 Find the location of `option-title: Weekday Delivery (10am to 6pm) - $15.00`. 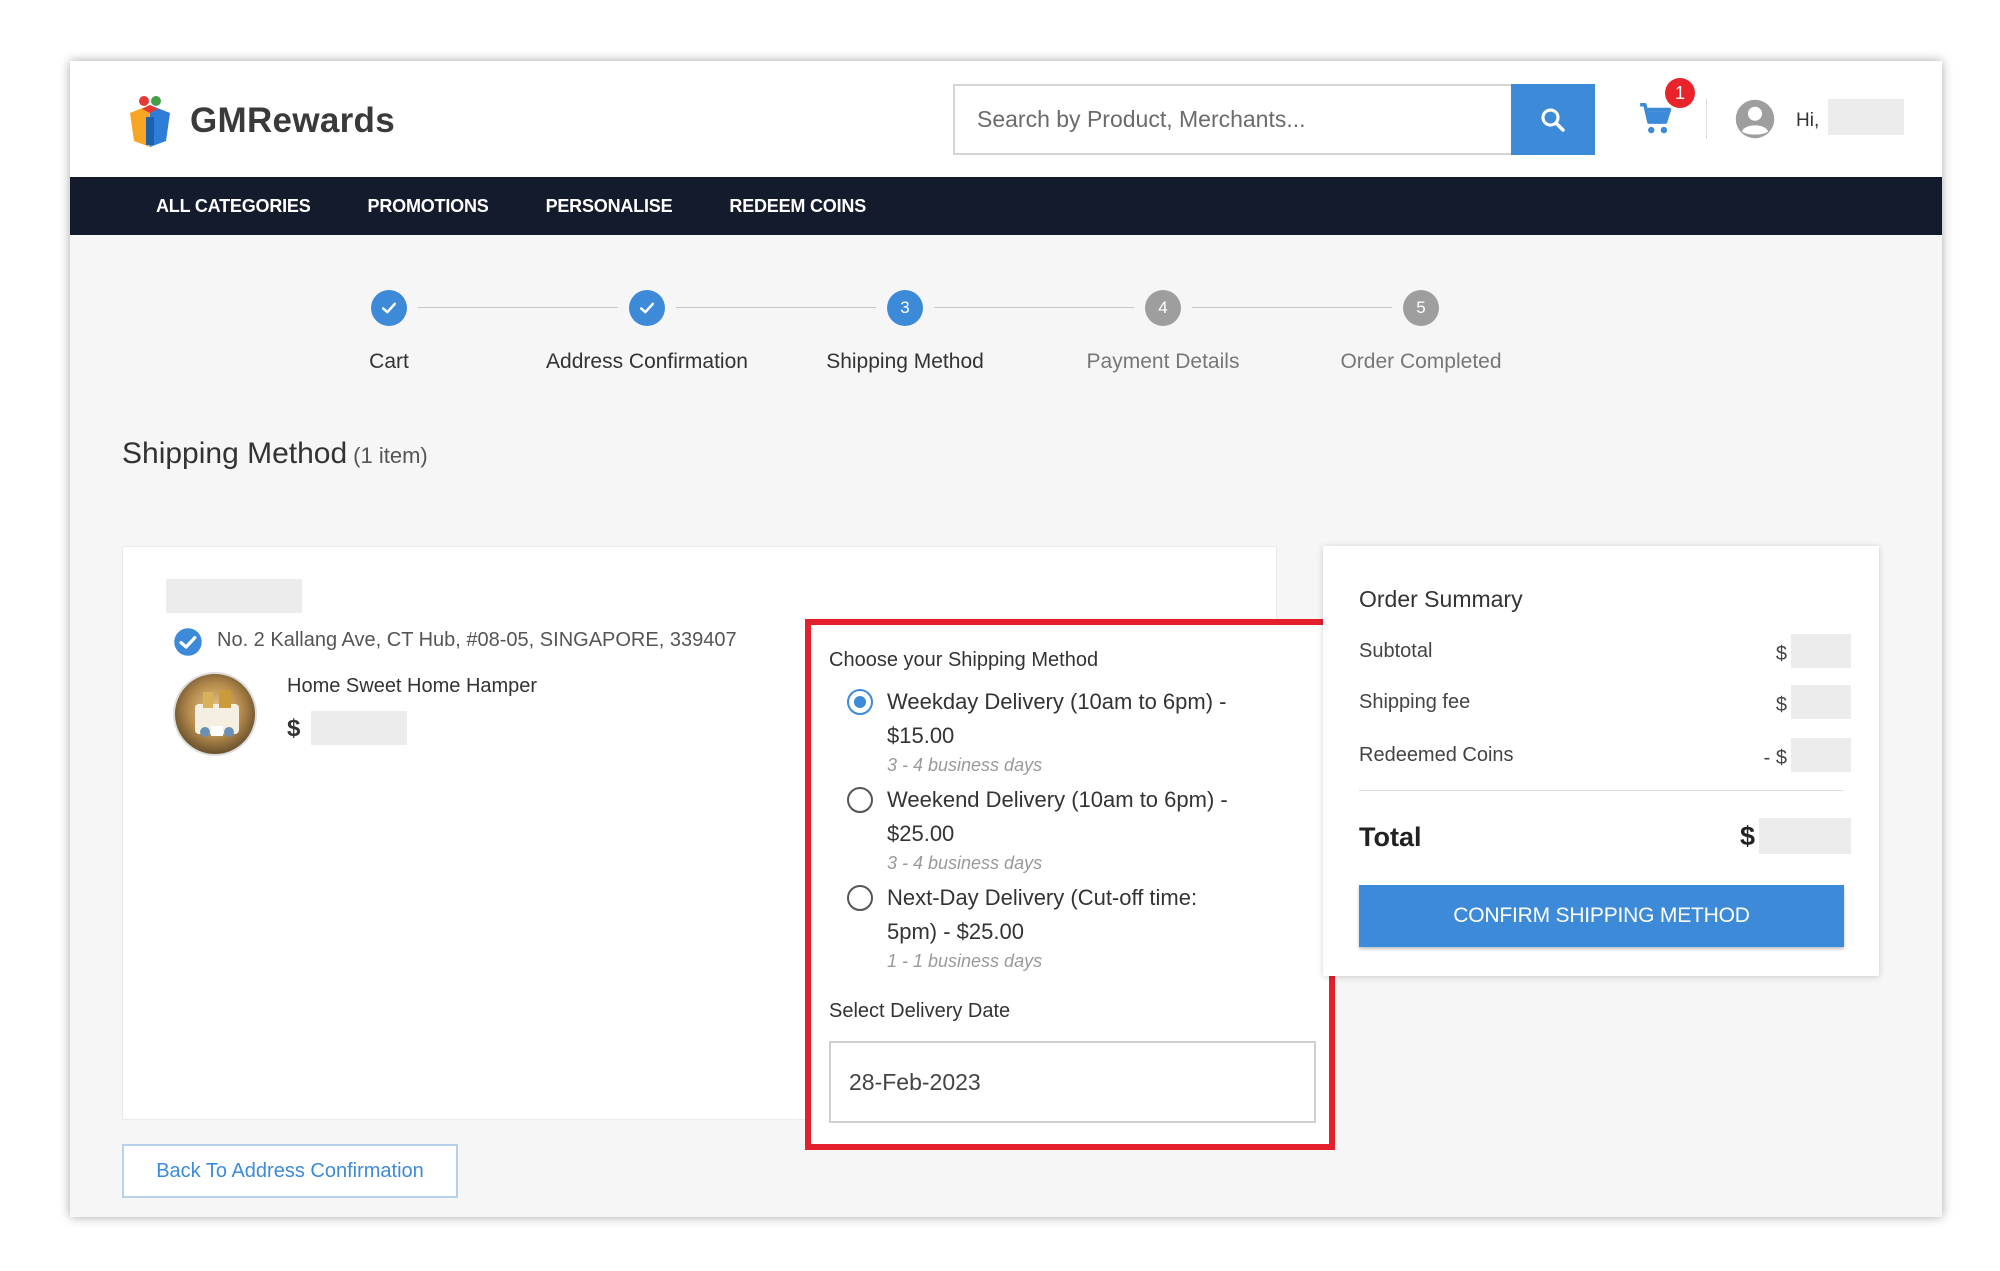

option-title: Weekday Delivery (10am to 6pm) - $15.00 is located at coordinates (1087, 719).